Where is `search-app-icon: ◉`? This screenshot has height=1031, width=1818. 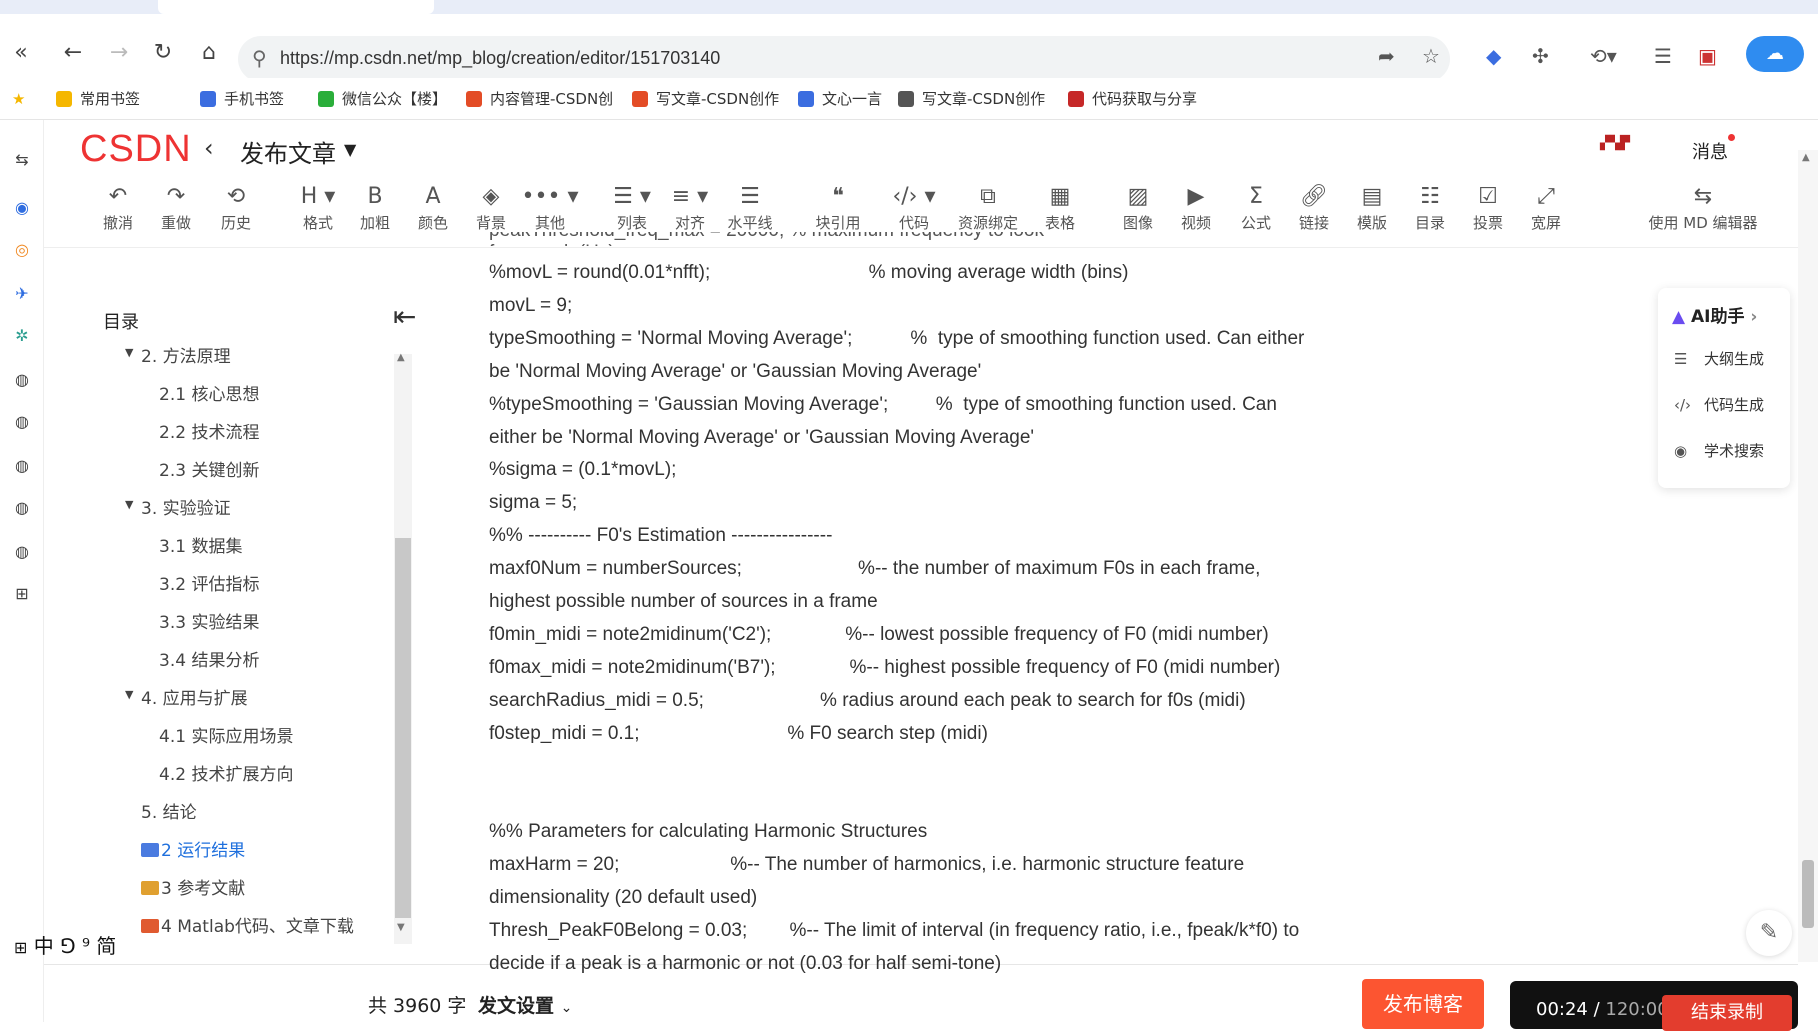
search-app-icon: ◉ is located at coordinates (22, 208).